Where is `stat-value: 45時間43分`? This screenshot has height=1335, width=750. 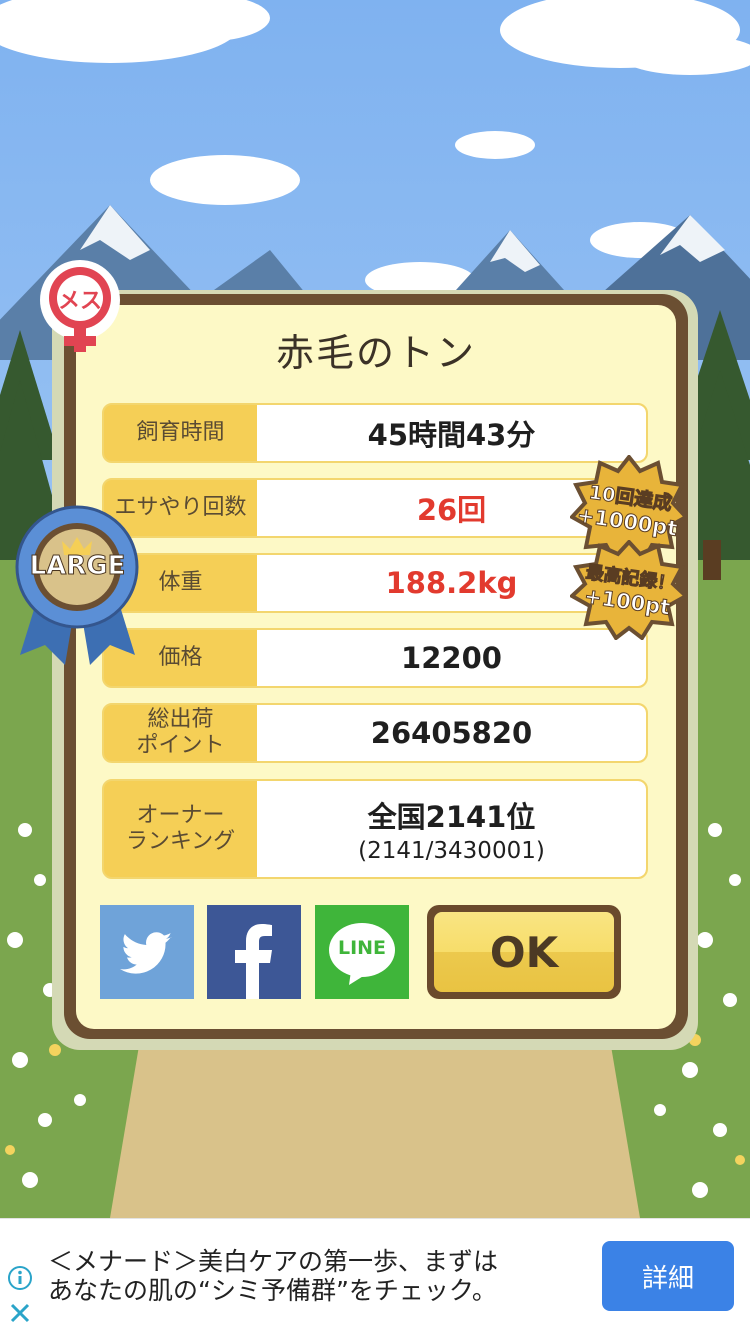 stat-value: 45時間43分 is located at coordinates (451, 433).